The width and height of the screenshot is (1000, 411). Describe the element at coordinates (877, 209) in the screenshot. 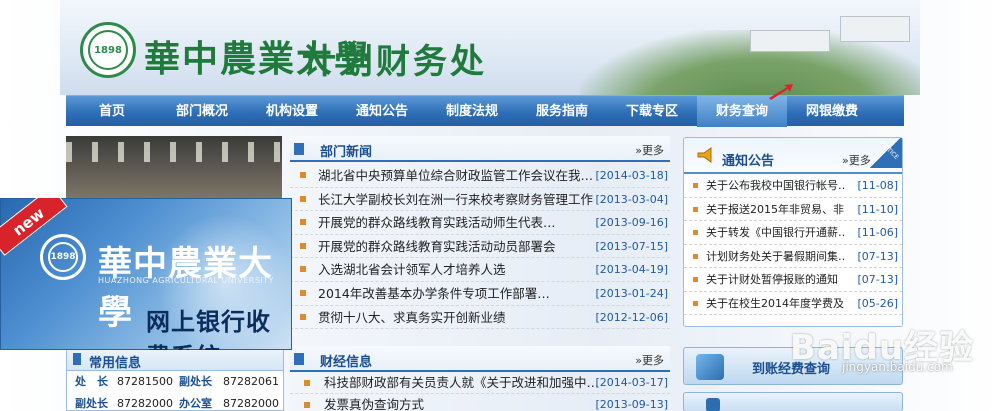

I see `notice-item-date: [11-10]` at that location.